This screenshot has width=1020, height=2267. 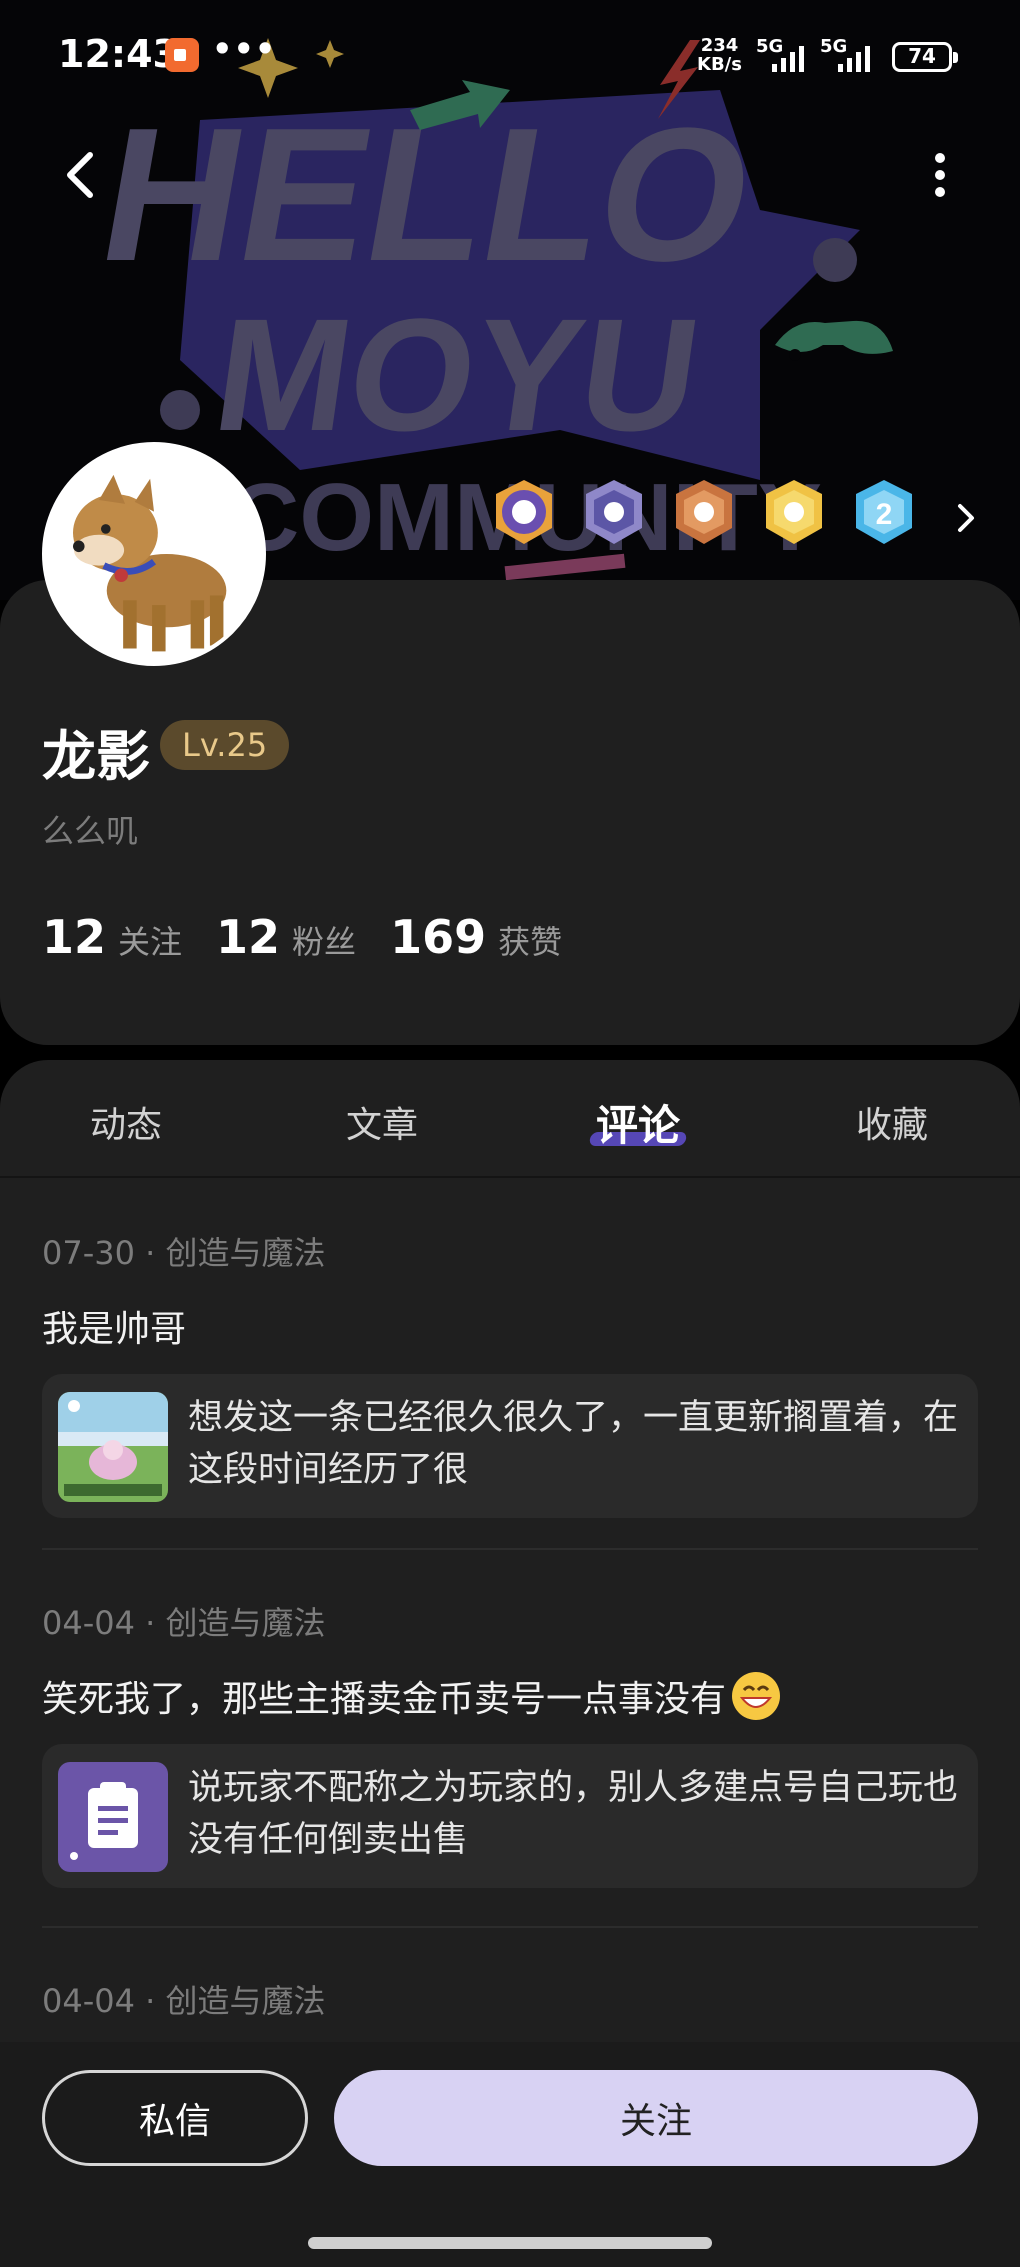 I want to click on stat-label: 关注, so click(x=150, y=942).